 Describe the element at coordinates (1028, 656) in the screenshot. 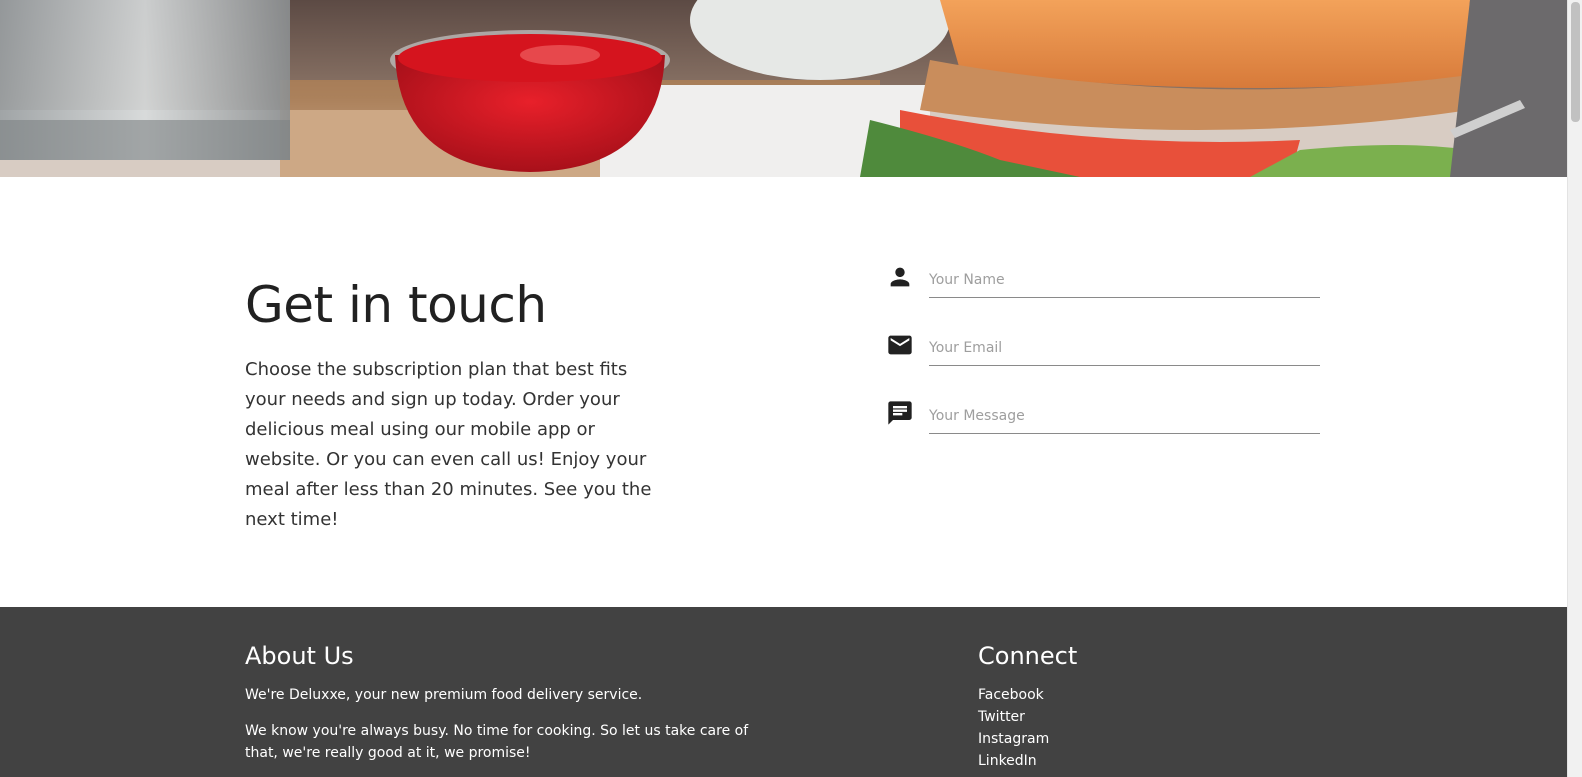

I see `connect-title: Connect` at that location.